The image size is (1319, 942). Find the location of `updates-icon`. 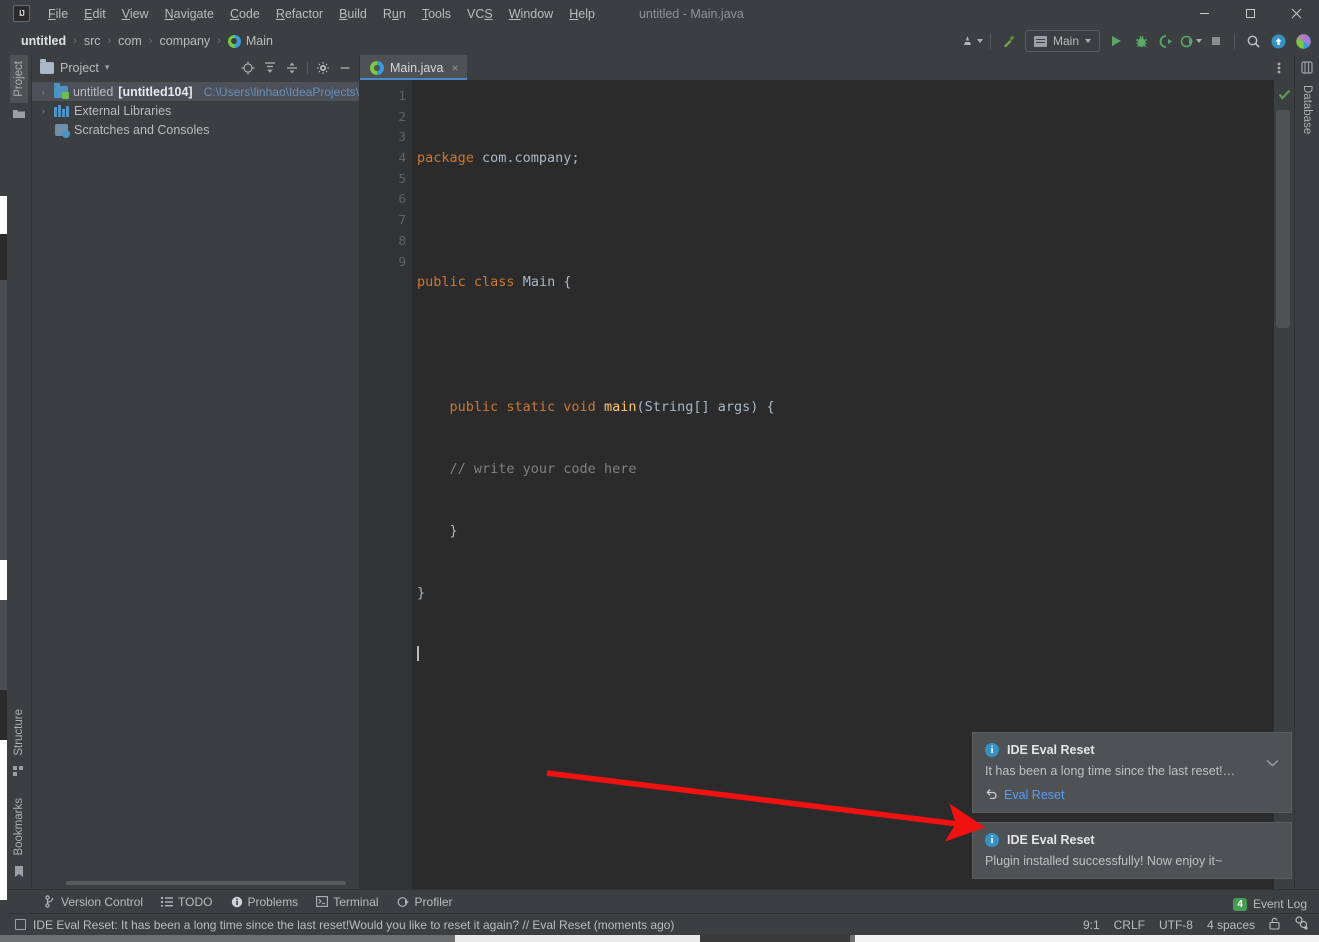

updates-icon is located at coordinates (972, 41).